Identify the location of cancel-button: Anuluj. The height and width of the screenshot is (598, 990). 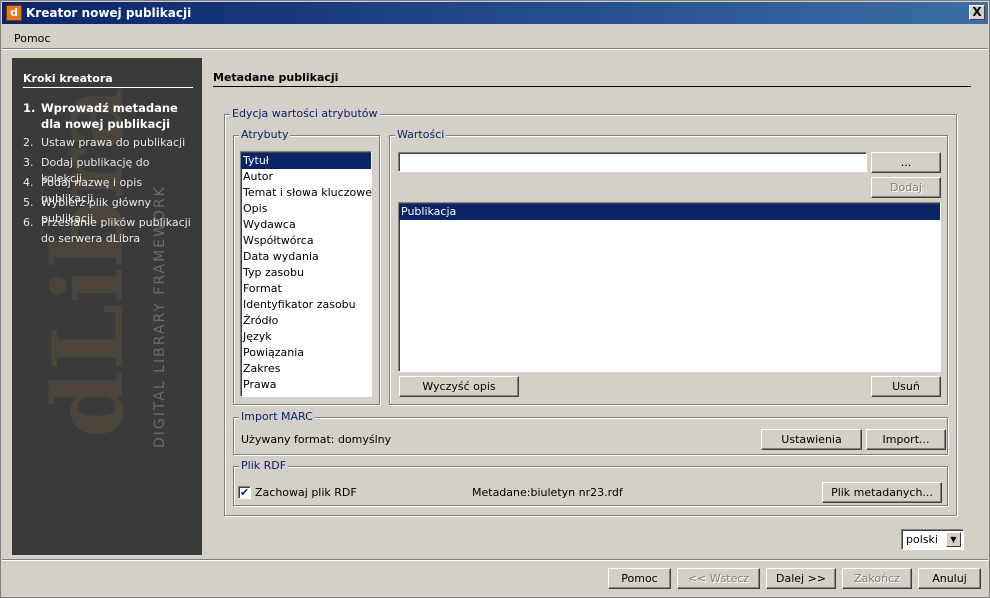
(949, 578).